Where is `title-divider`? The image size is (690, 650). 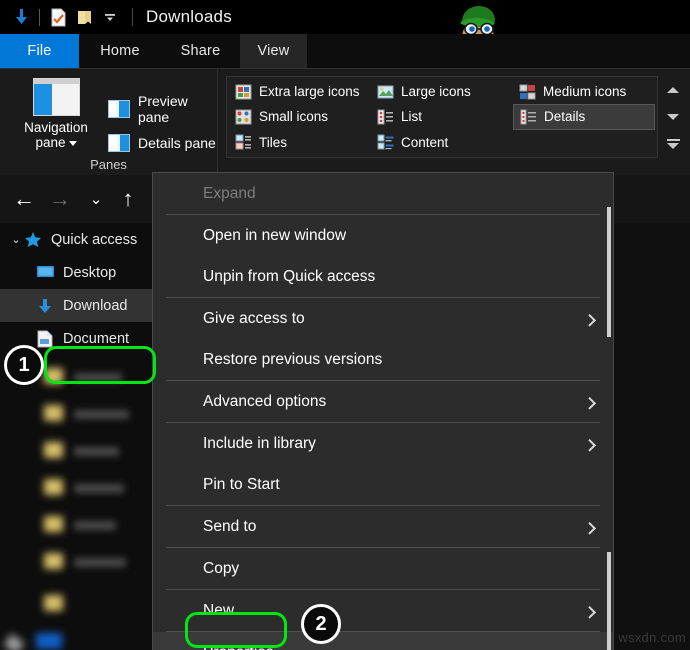
title-divider is located at coordinates (132, 17).